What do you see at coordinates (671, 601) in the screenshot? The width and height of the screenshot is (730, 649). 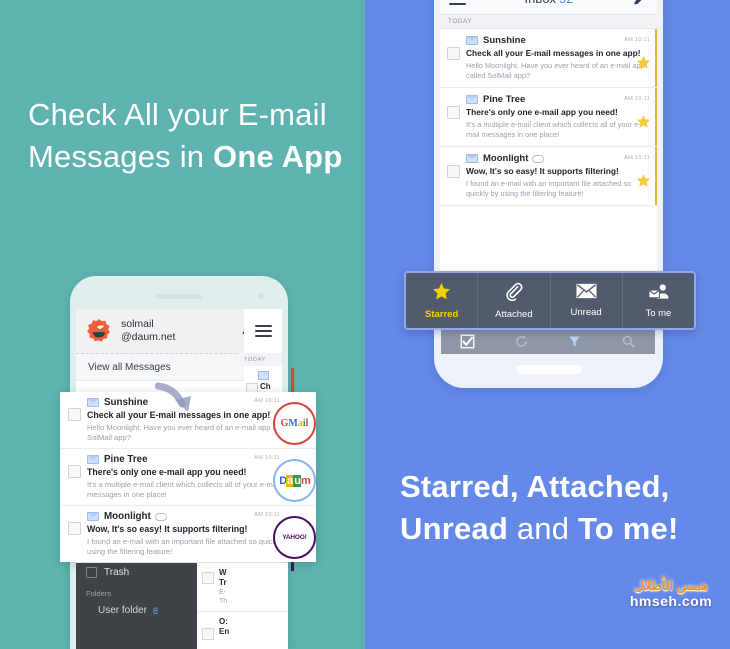 I see `watermark-domain: hmseh.com` at bounding box center [671, 601].